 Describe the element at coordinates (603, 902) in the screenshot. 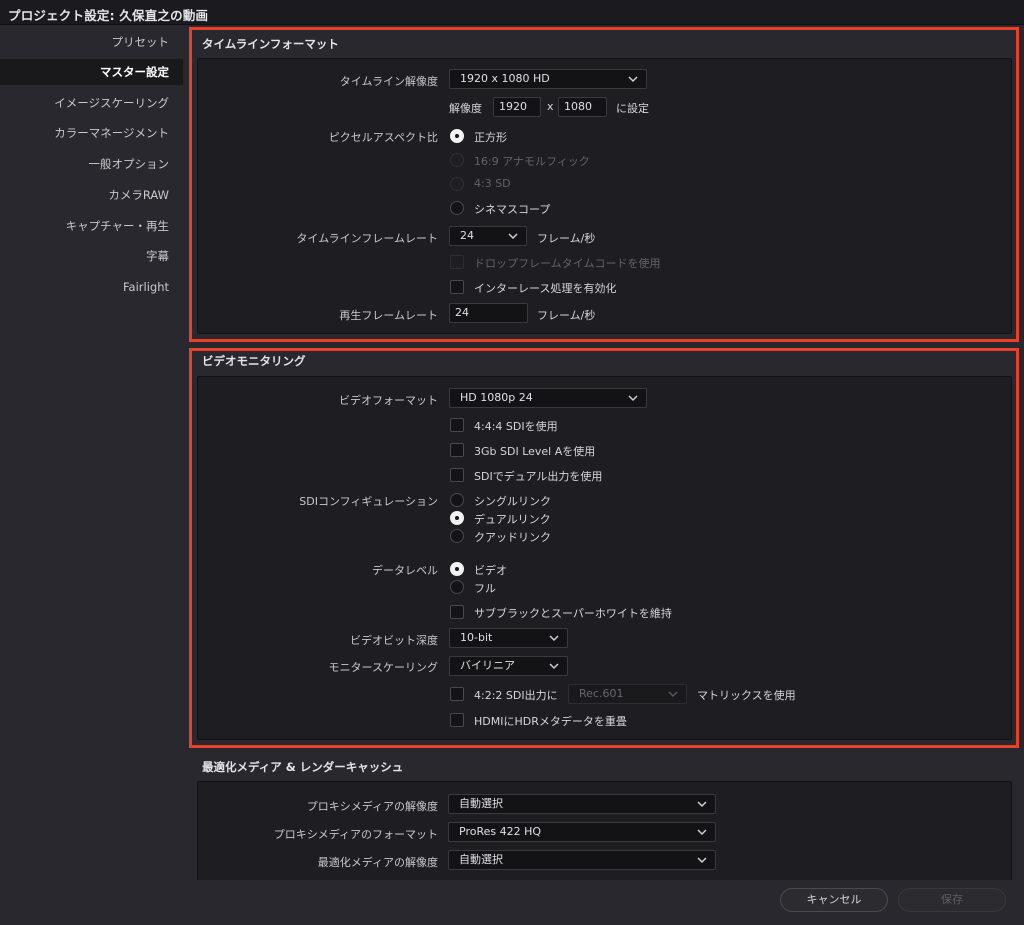

I see `dialog-footer: キャンセル 保存` at that location.